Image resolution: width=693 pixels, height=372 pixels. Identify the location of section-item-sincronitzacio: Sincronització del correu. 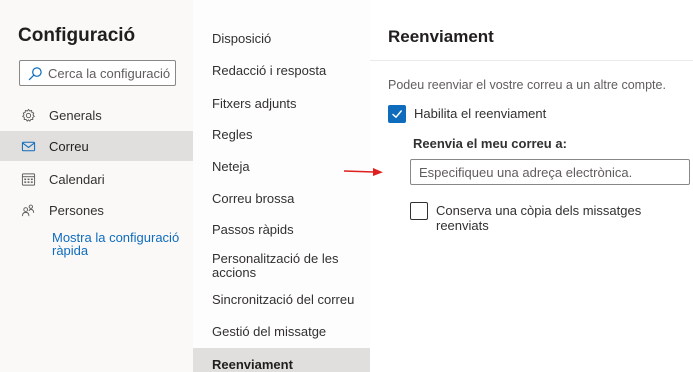
(281, 300).